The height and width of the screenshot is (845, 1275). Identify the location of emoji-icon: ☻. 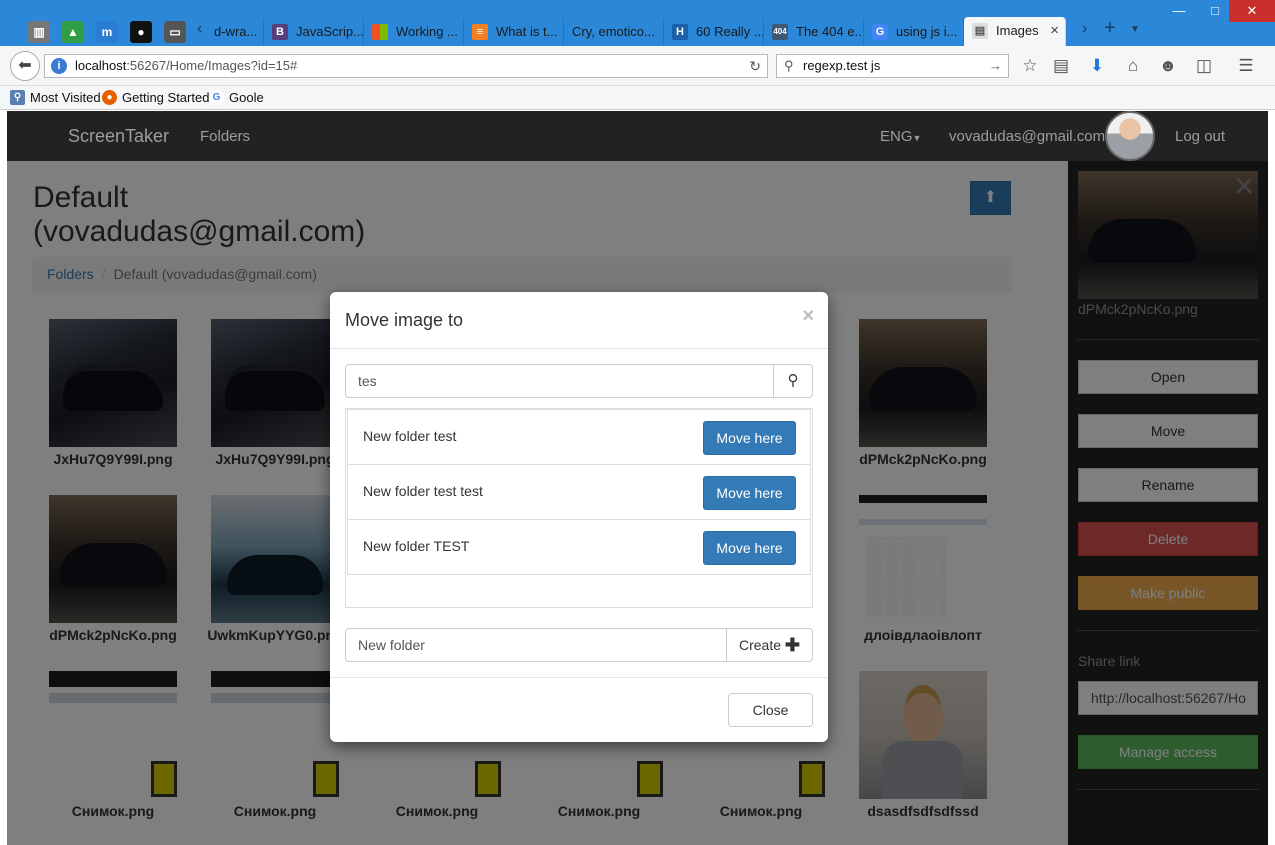
(1168, 66).